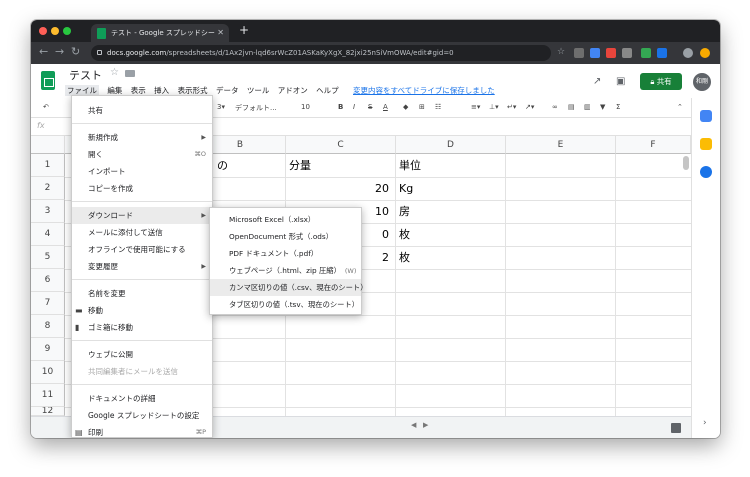 The width and height of the screenshot is (750, 477). I want to click on forward-icon: →, so click(59, 51).